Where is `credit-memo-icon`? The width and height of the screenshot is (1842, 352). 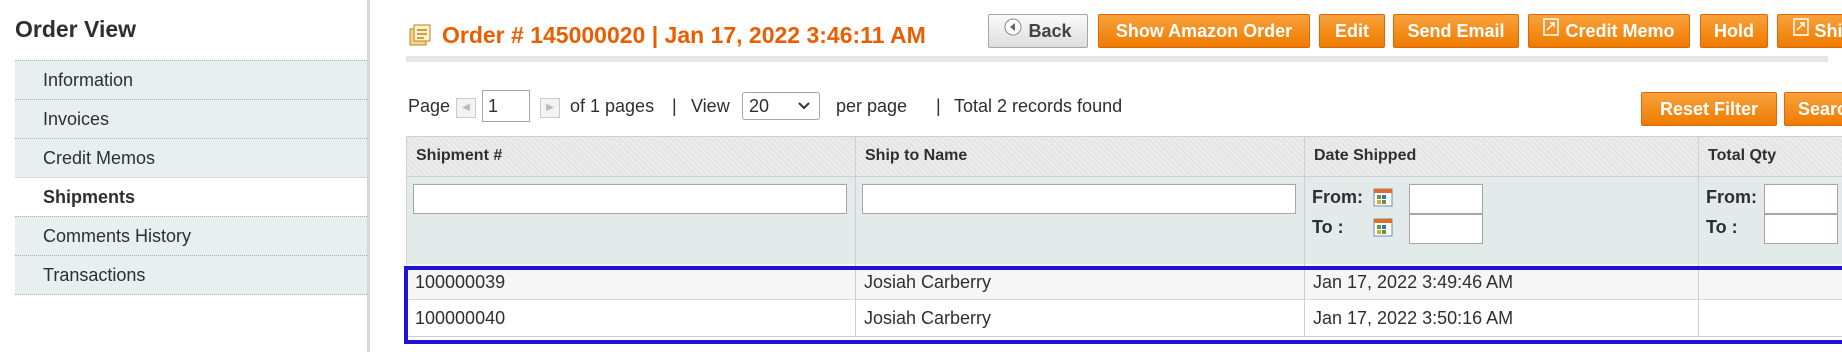
credit-memo-icon is located at coordinates (1551, 30).